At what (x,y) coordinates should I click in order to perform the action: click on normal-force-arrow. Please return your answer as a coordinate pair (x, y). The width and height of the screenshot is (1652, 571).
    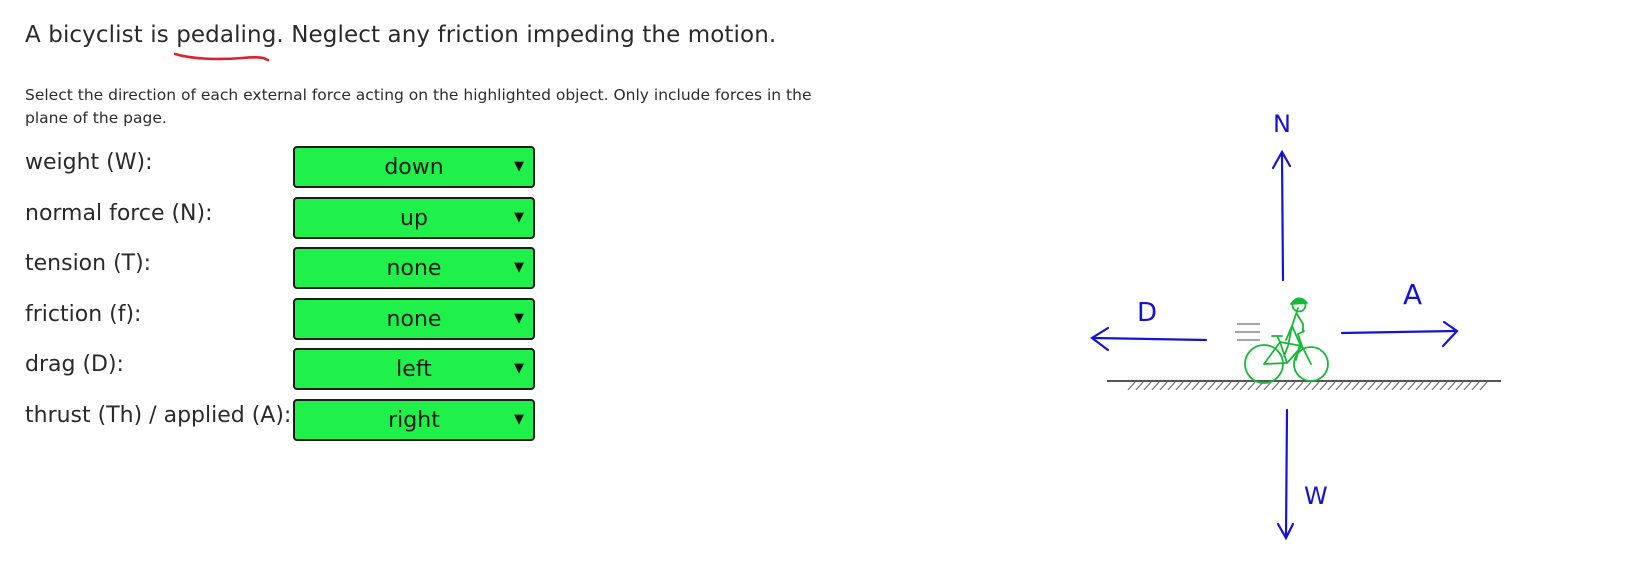
    Looking at the image, I should click on (1281, 215).